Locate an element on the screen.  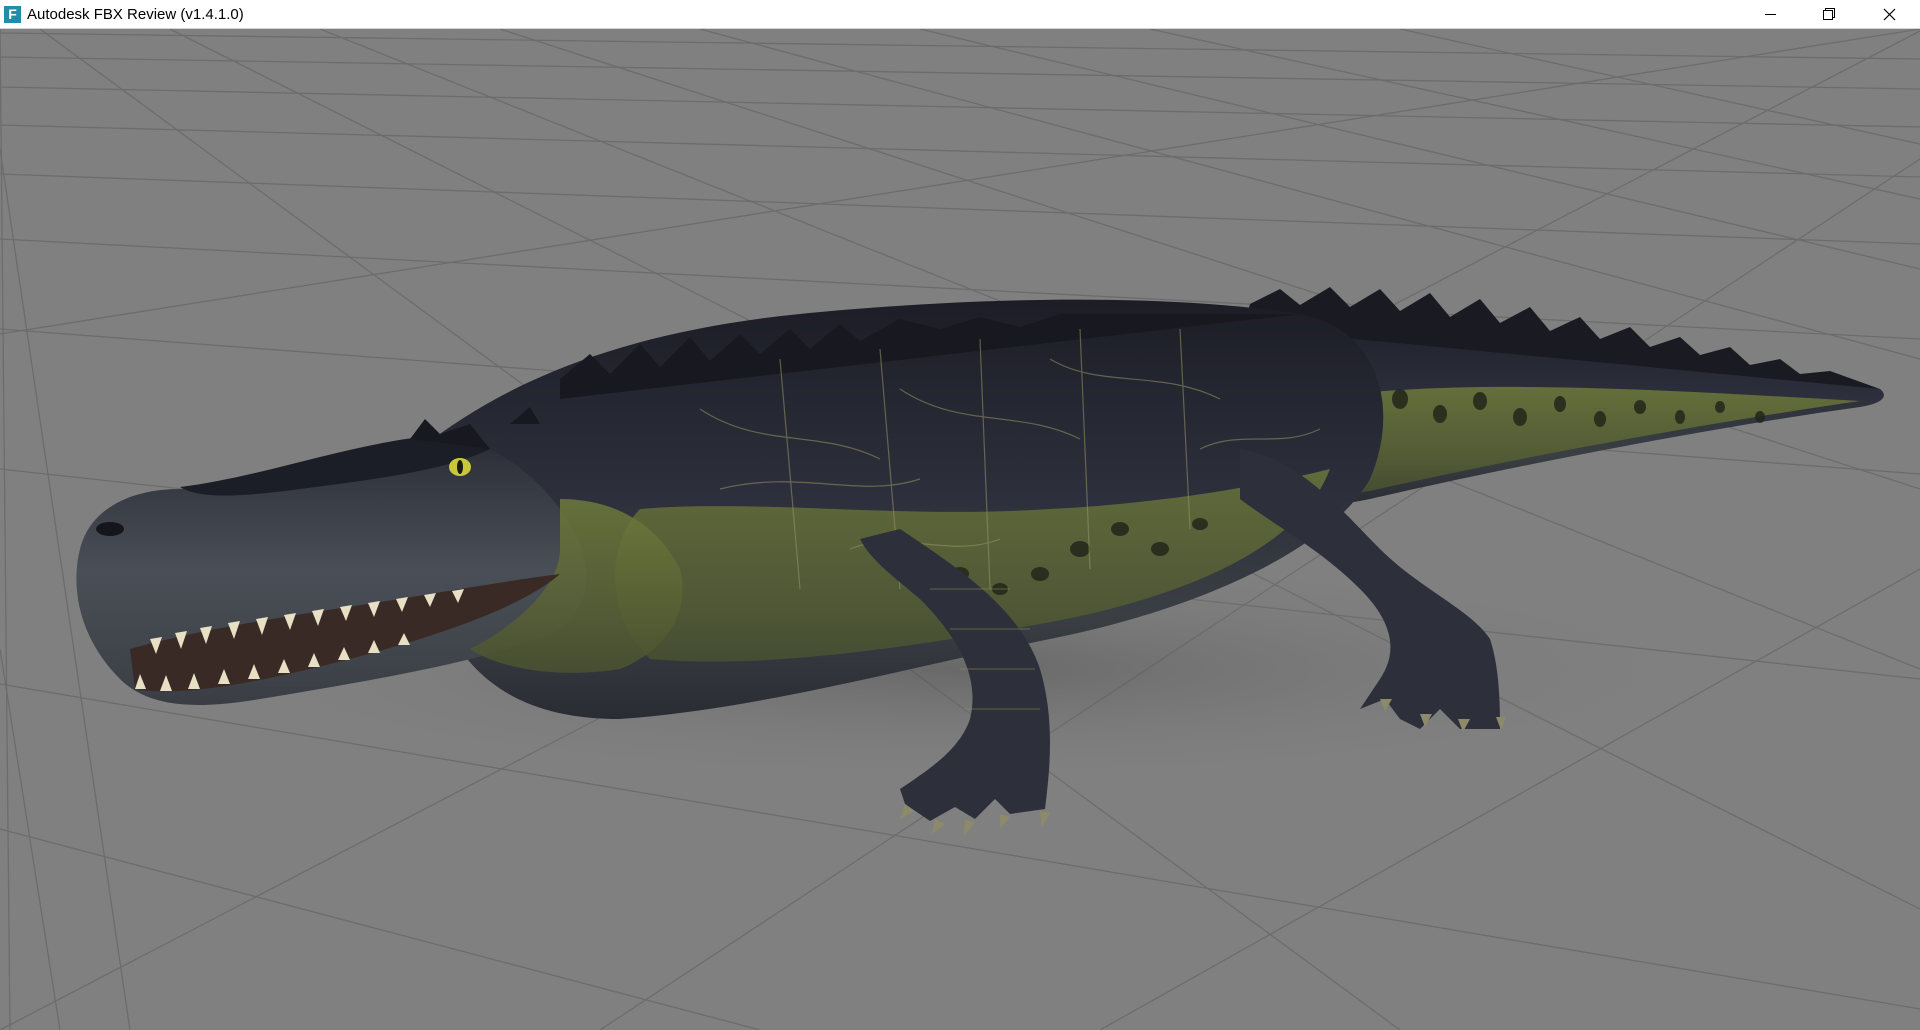
minimize-icon is located at coordinates (1770, 14).